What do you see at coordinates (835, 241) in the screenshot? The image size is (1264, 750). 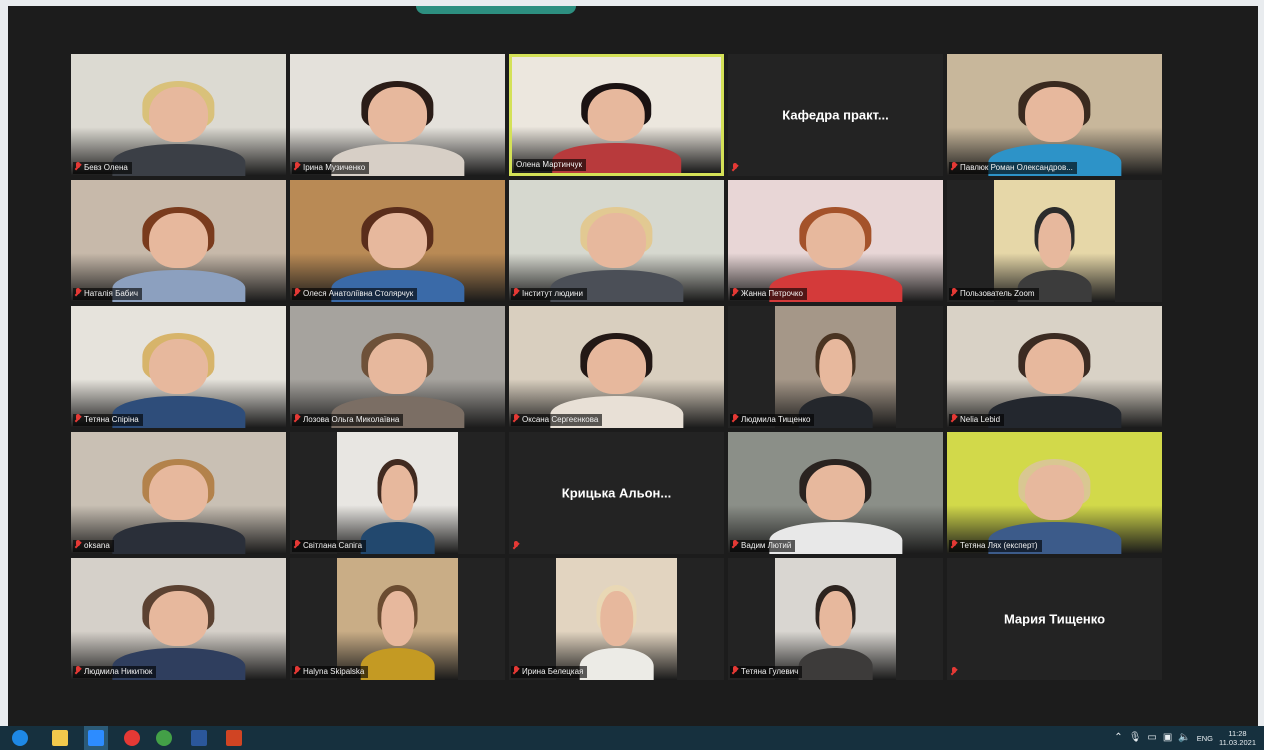 I see `participant-tile: Жанна Петрочко` at bounding box center [835, 241].